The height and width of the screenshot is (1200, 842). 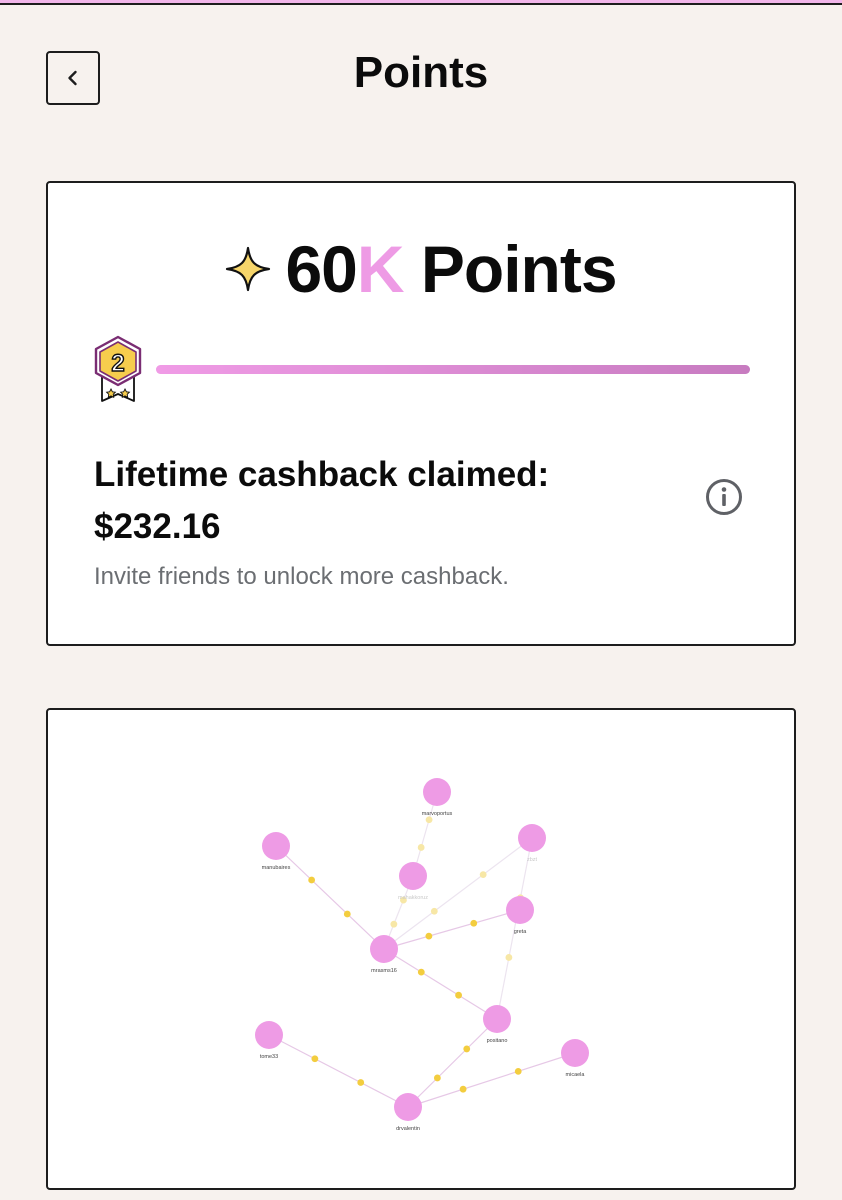 I want to click on graph-node-label: tome33, so click(x=269, y=1057).